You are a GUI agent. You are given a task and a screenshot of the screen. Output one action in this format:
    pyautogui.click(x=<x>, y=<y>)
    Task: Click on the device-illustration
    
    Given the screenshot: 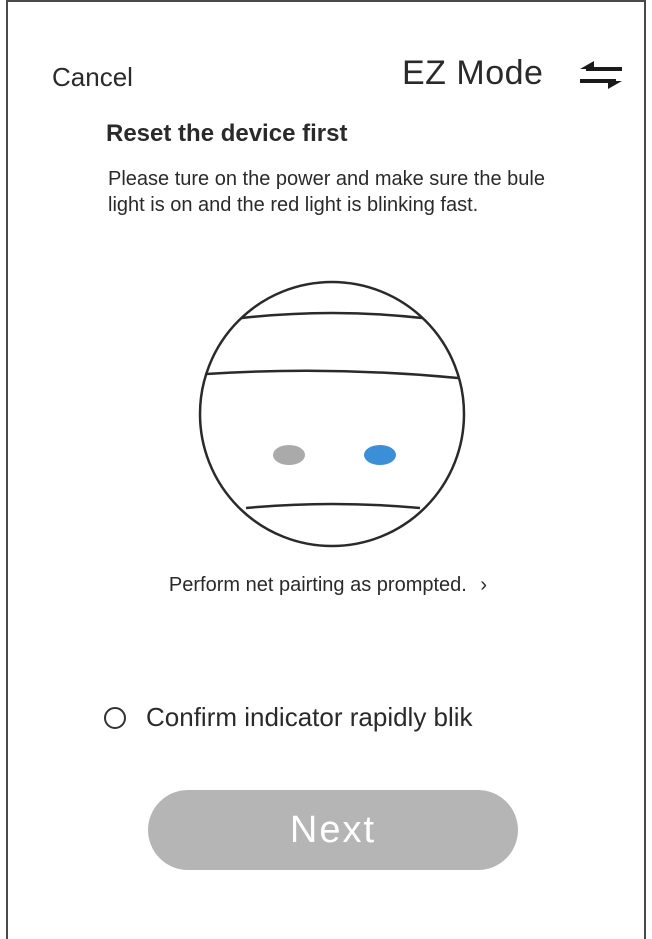 What is the action you would take?
    pyautogui.click(x=332, y=414)
    